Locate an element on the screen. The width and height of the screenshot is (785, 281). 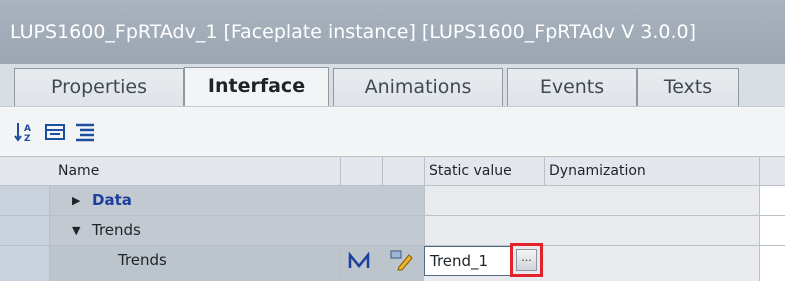
collapse-arrow-icon: ▼ is located at coordinates (76, 230).